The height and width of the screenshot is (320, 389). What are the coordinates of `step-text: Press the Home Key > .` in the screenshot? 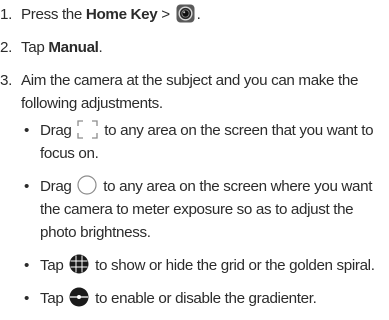 It's located at (111, 13).